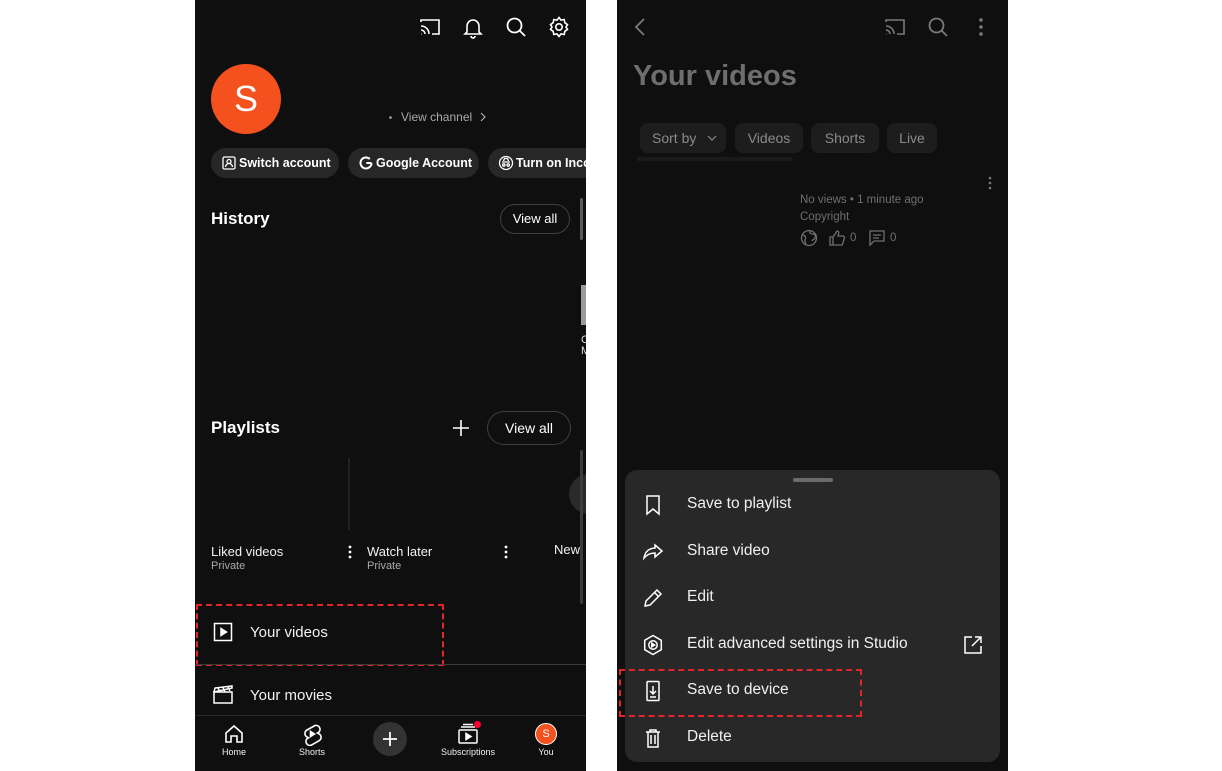 Image resolution: width=1222 pixels, height=771 pixels. What do you see at coordinates (853, 238) in the screenshot?
I see `like-count: 0` at bounding box center [853, 238].